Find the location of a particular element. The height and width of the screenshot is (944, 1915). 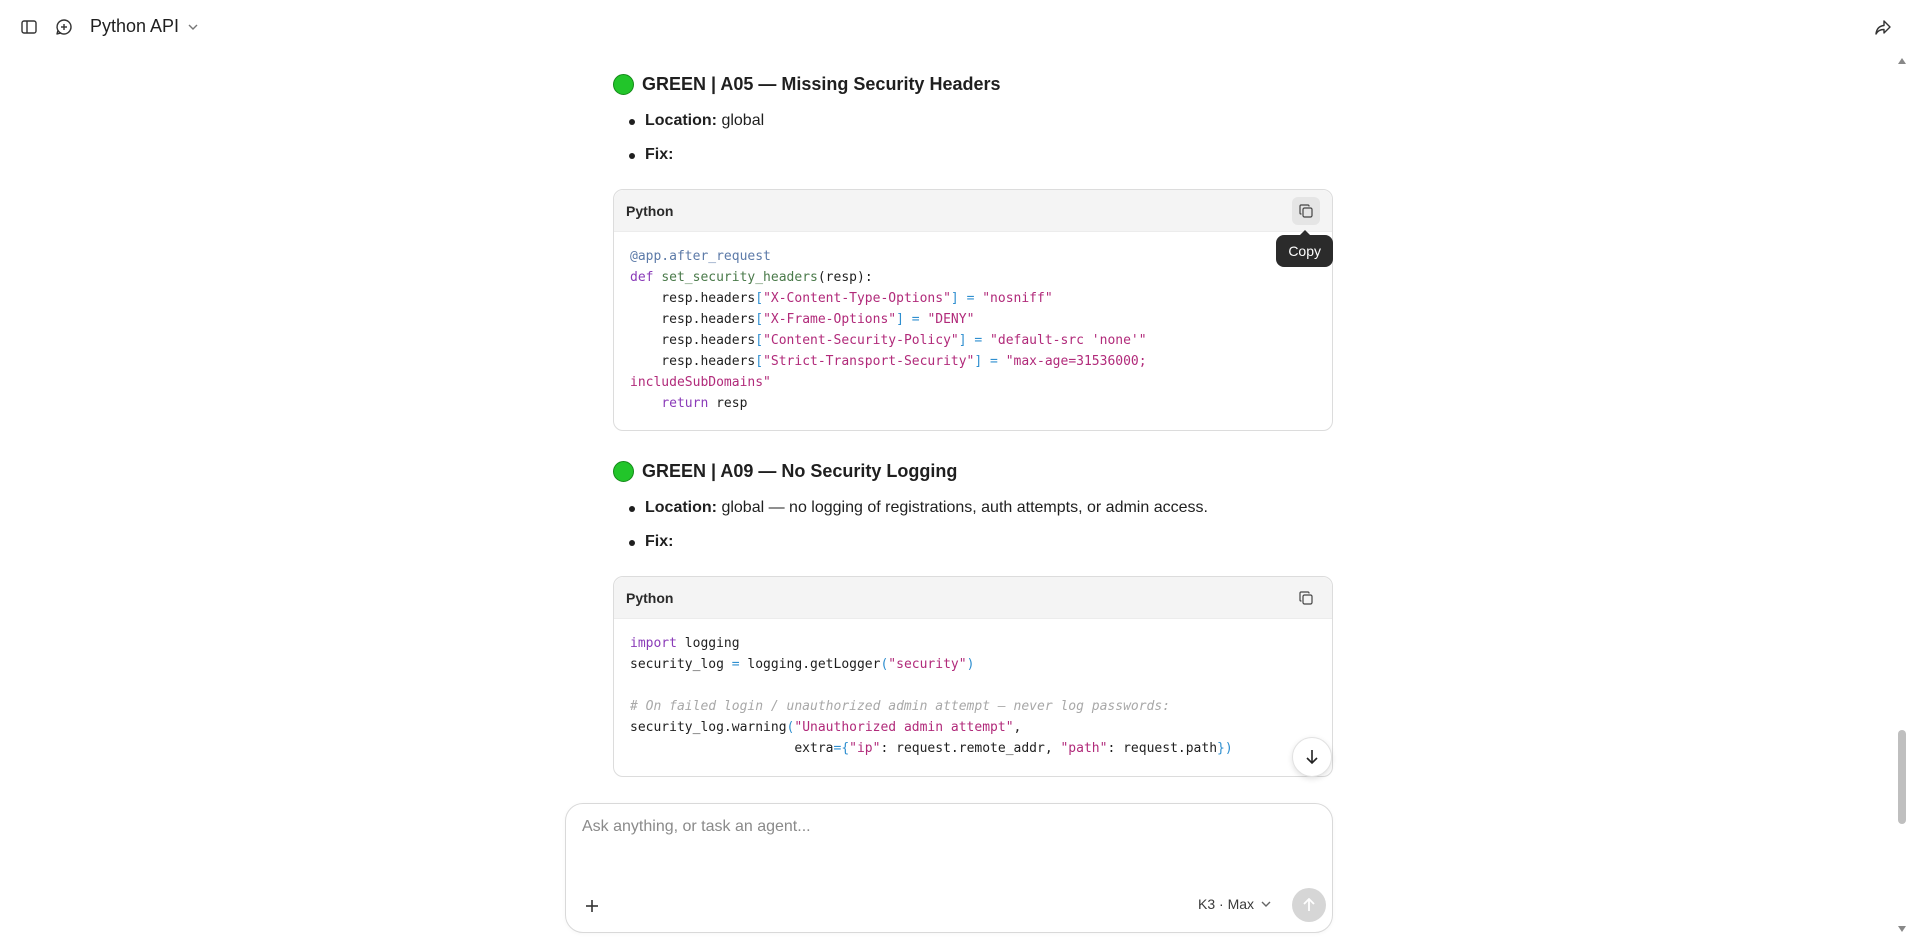

model-selector: K3 · Max is located at coordinates (1235, 904).